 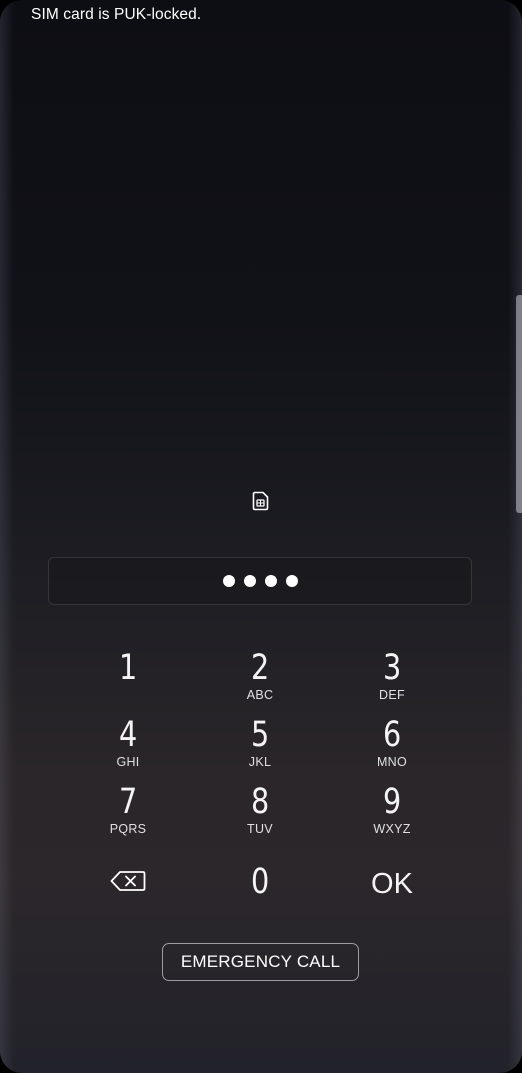 What do you see at coordinates (7, 536) in the screenshot?
I see `screen-edge-left` at bounding box center [7, 536].